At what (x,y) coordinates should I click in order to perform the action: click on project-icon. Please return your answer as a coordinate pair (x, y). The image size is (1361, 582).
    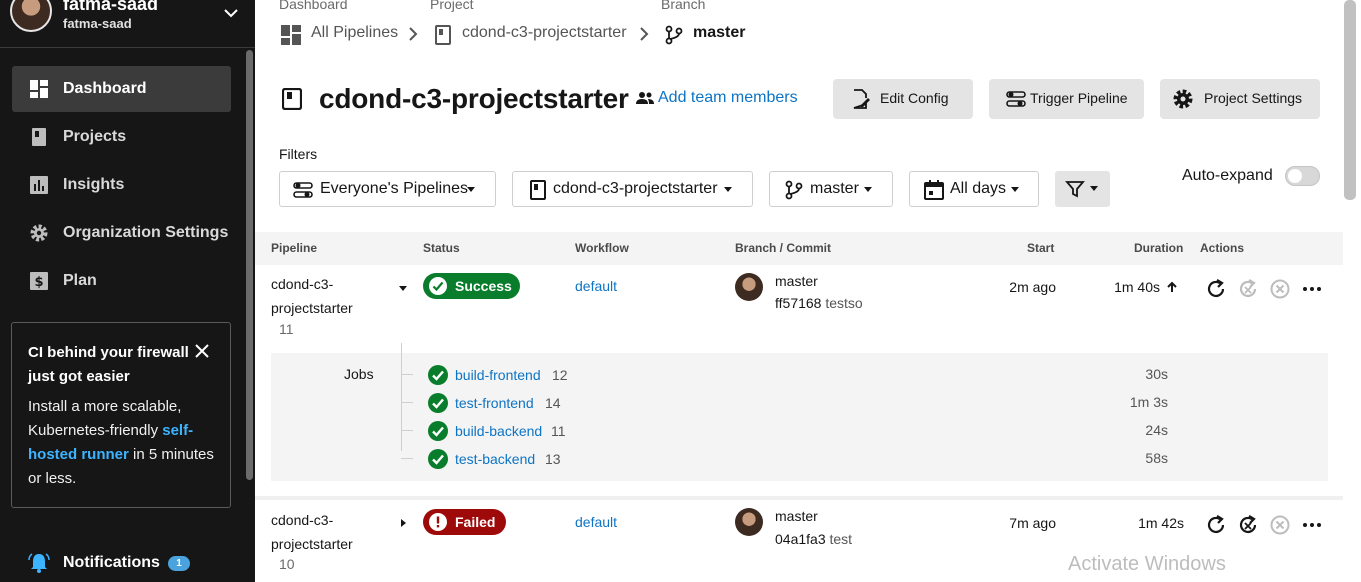
    Looking at the image, I should click on (443, 35).